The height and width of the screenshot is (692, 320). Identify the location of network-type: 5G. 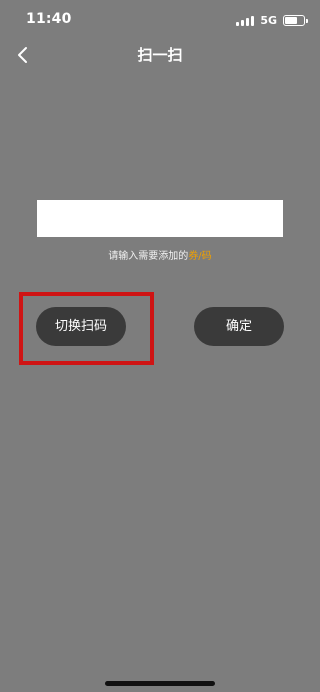
(268, 20).